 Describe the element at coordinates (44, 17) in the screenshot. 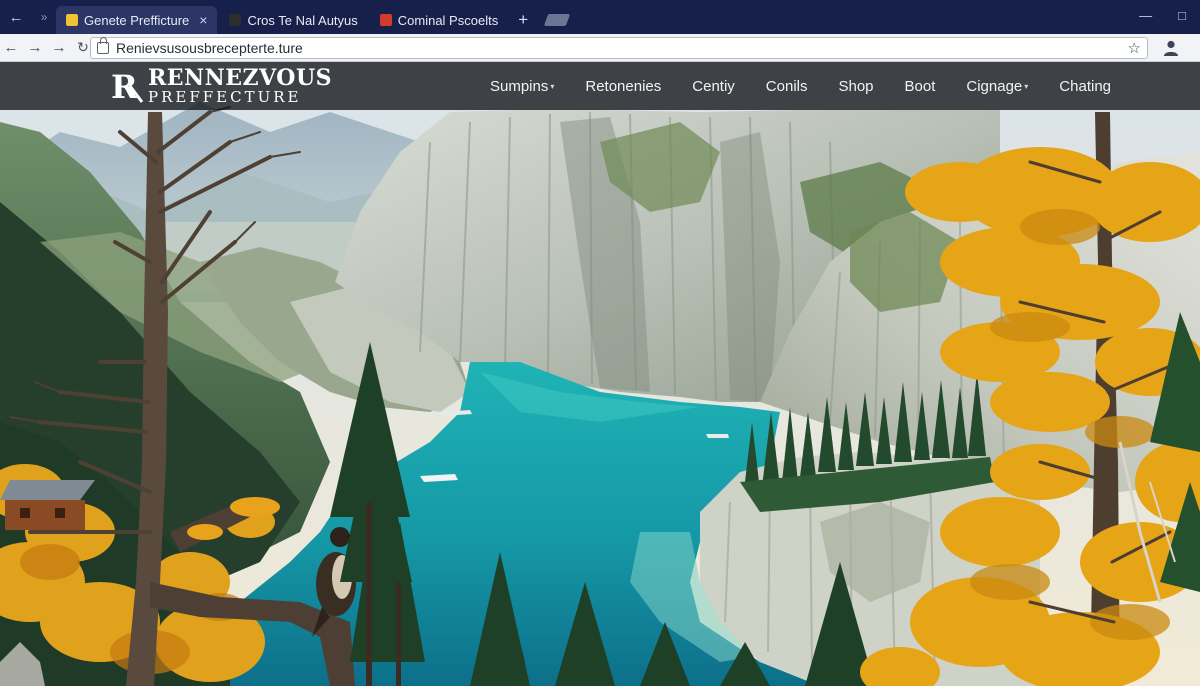

I see `chevron-double-right-icon: »` at that location.